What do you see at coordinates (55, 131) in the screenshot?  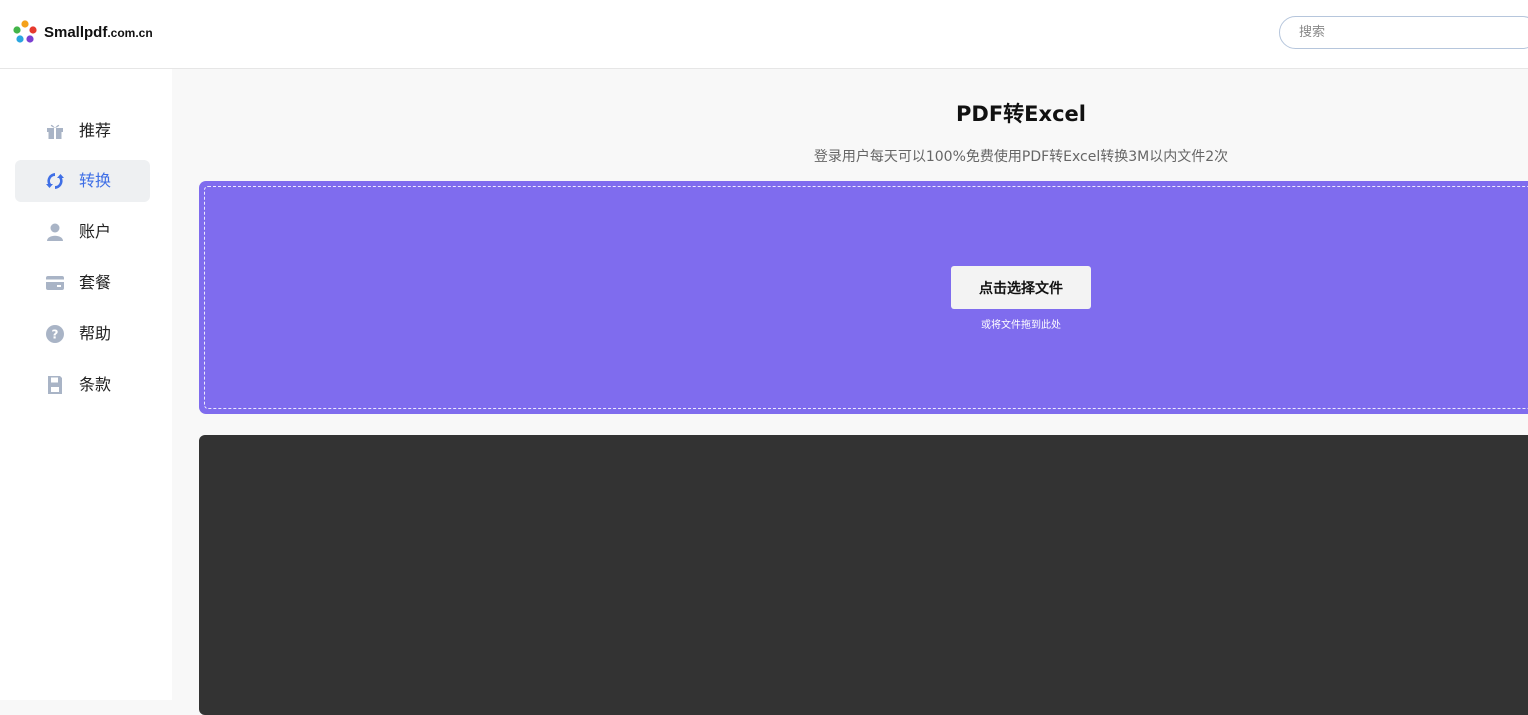 I see `gift-icon` at bounding box center [55, 131].